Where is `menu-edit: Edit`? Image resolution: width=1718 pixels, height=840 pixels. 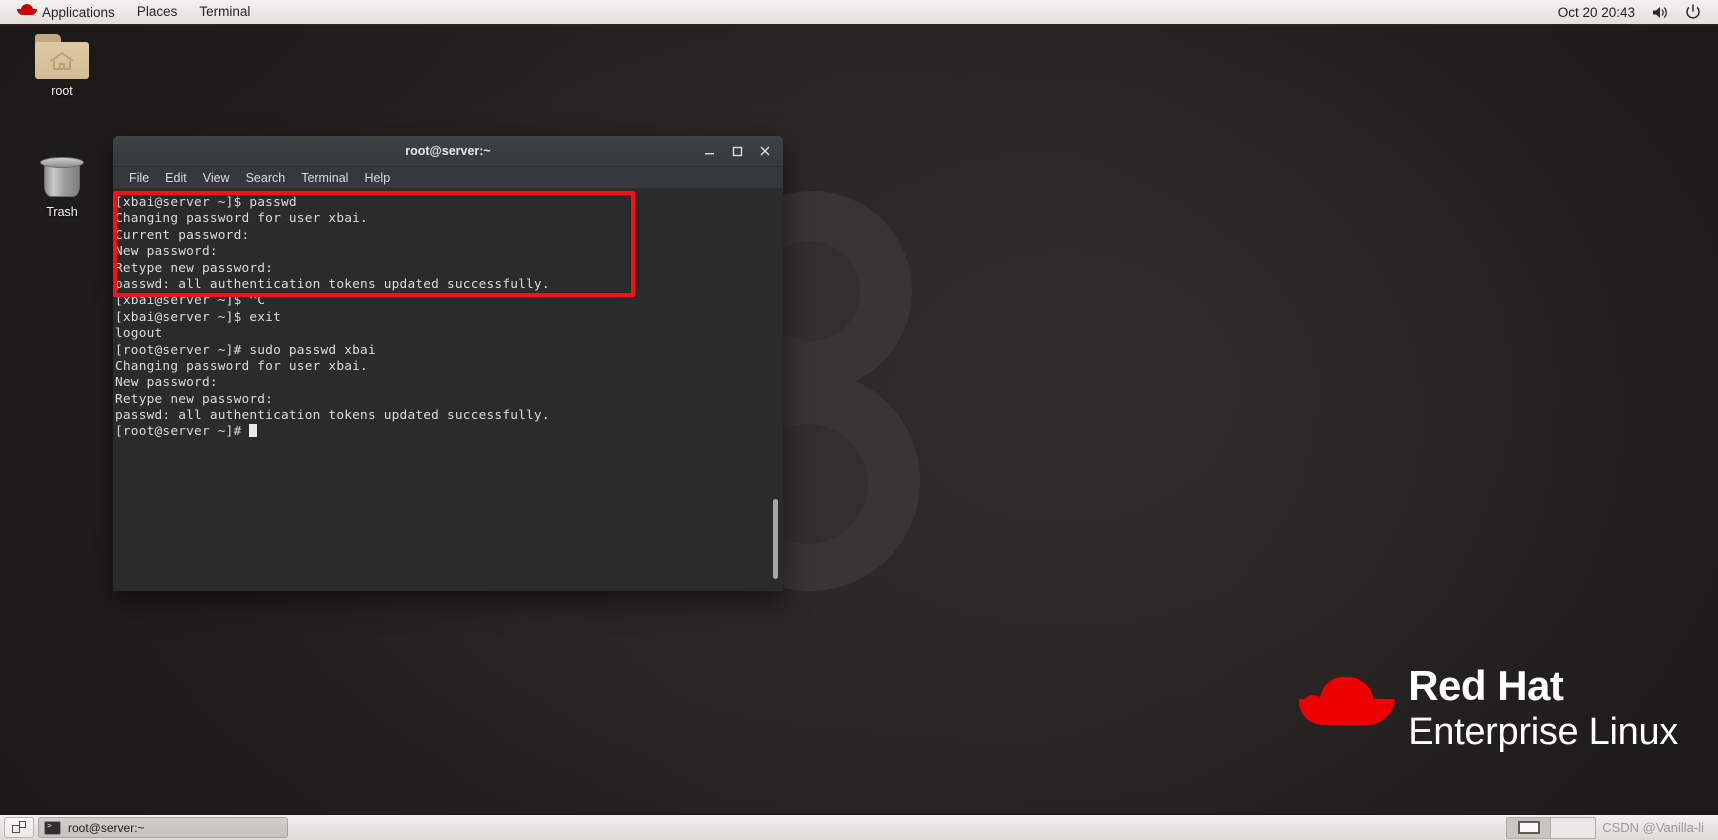 menu-edit: Edit is located at coordinates (176, 178).